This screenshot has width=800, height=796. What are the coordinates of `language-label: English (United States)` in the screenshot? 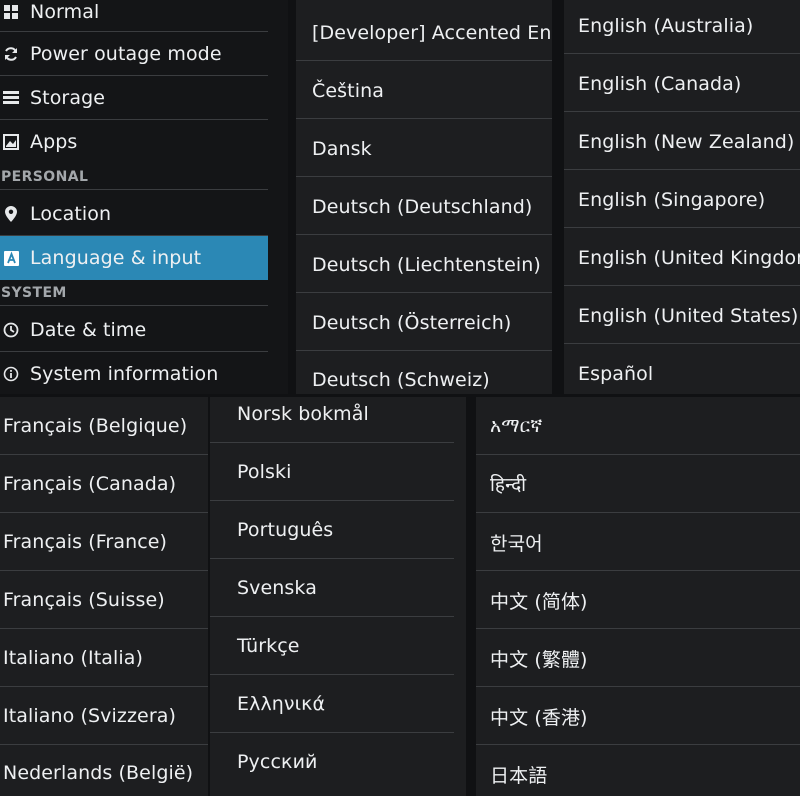 It's located at (688, 316).